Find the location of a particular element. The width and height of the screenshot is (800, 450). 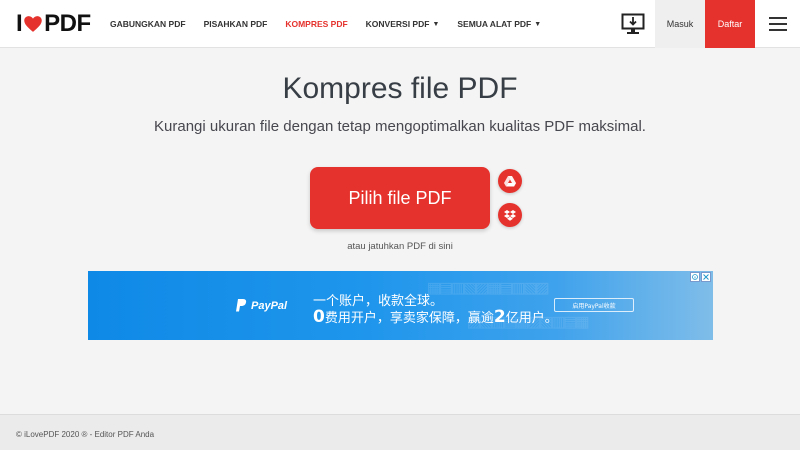

ad-text: 费用开户，享卖家保障，赢逾 is located at coordinates (409, 318).